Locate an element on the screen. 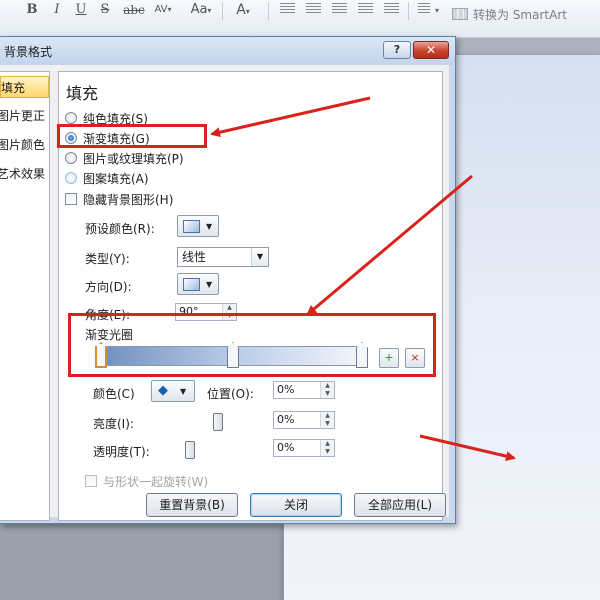 The width and height of the screenshot is (600, 600). arrow-to-gradient-fill is located at coordinates (290, 117).